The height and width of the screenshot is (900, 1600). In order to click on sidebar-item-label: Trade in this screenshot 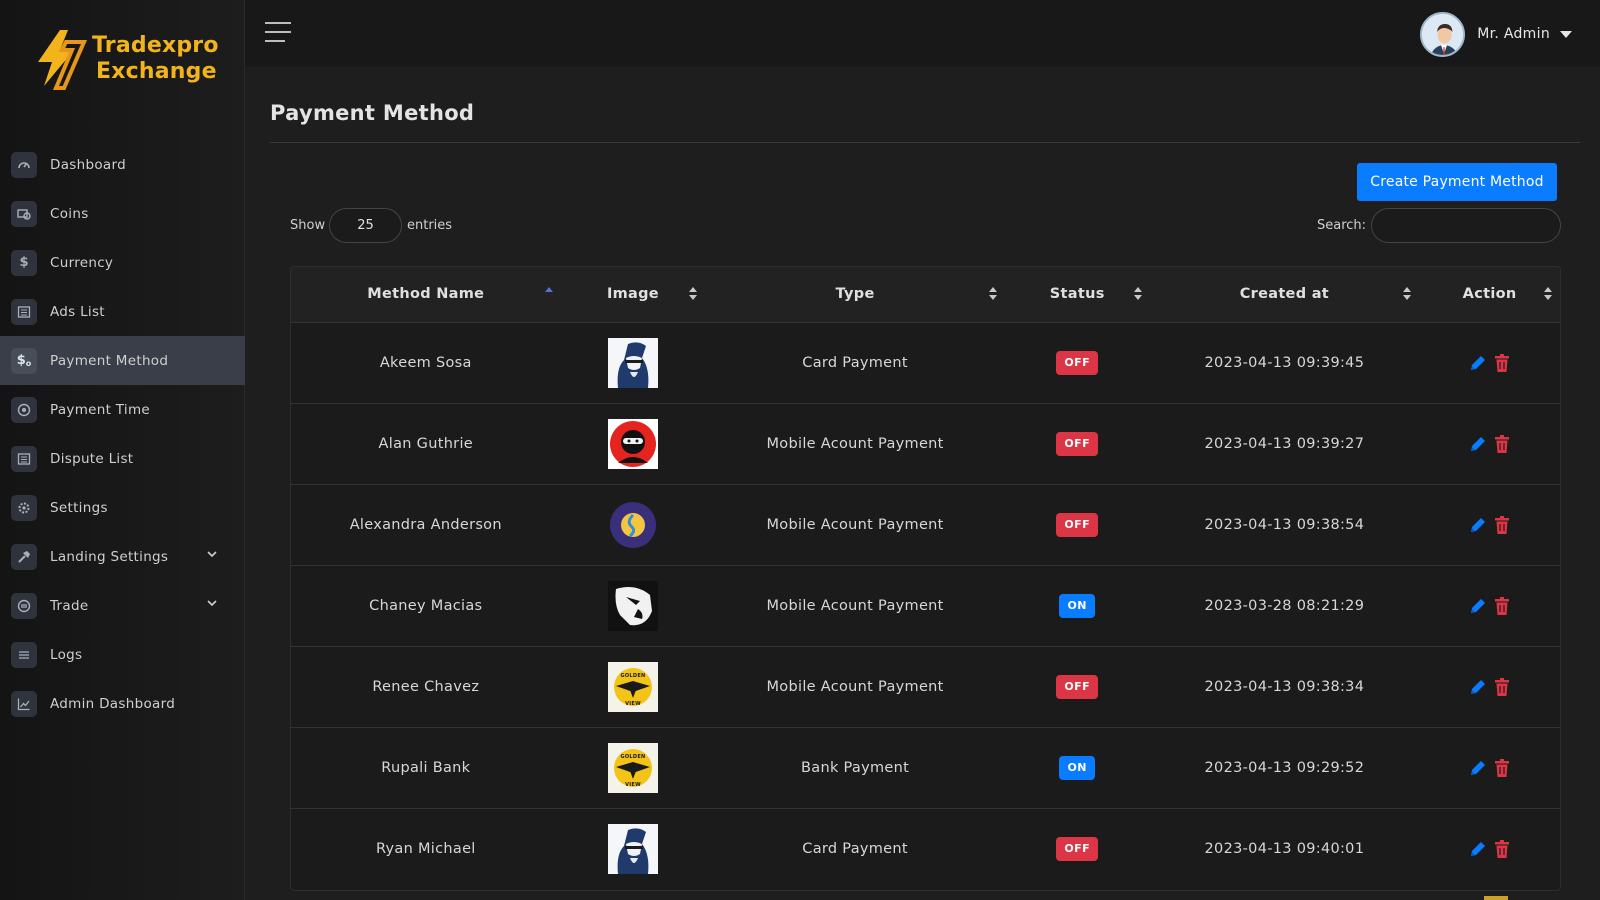, I will do `click(69, 605)`.